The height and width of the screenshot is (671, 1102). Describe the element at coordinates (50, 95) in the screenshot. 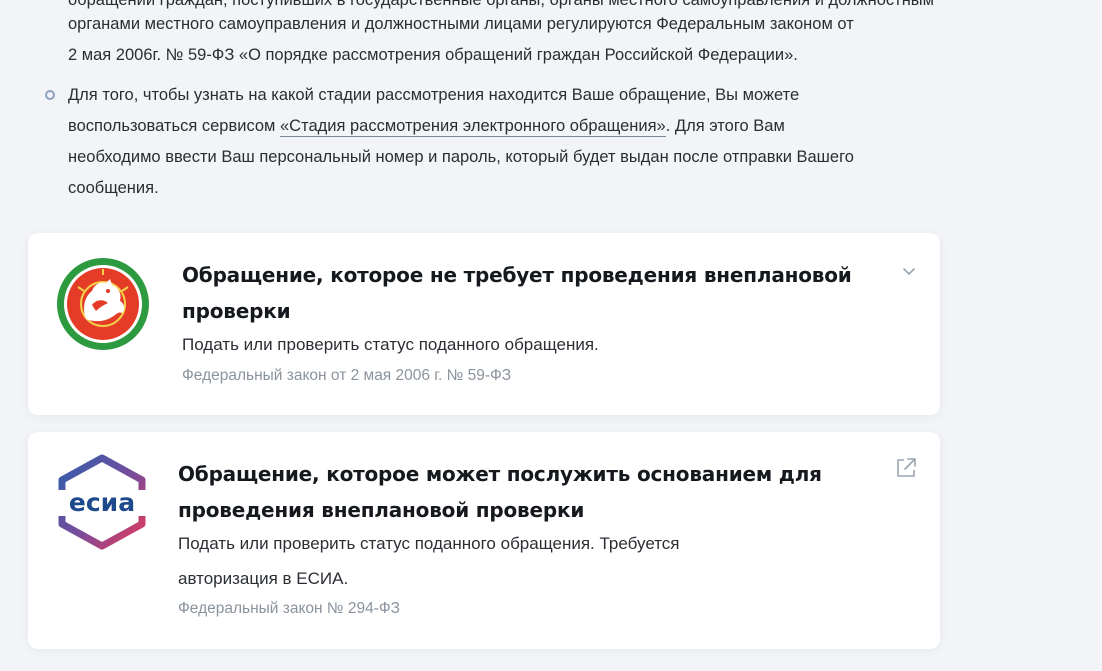

I see `list-bullet-icon` at that location.